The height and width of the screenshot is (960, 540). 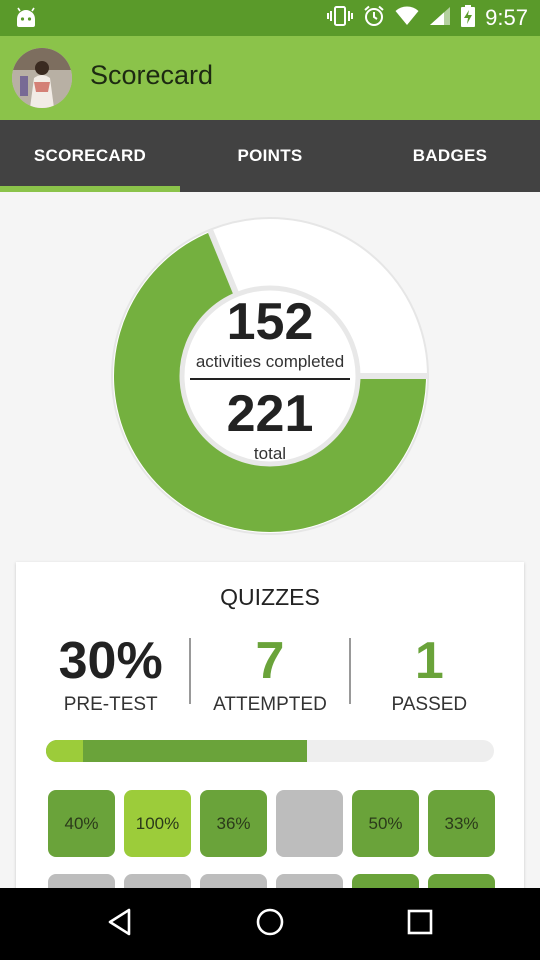 What do you see at coordinates (177, 751) in the screenshot?
I see `progress-attempted-segment` at bounding box center [177, 751].